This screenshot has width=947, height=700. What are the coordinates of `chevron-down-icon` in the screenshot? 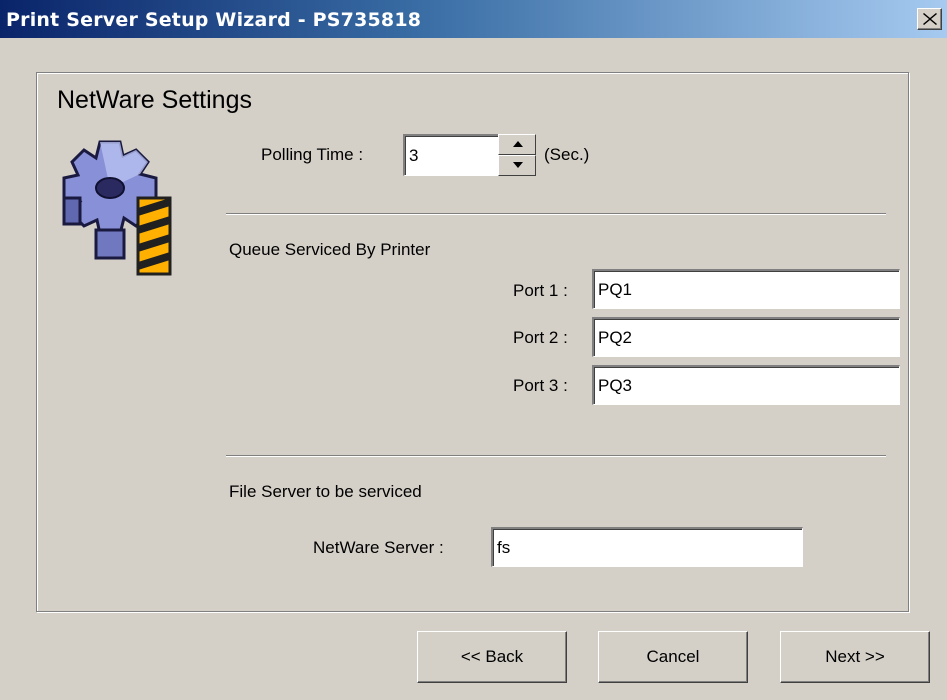 It's located at (518, 165).